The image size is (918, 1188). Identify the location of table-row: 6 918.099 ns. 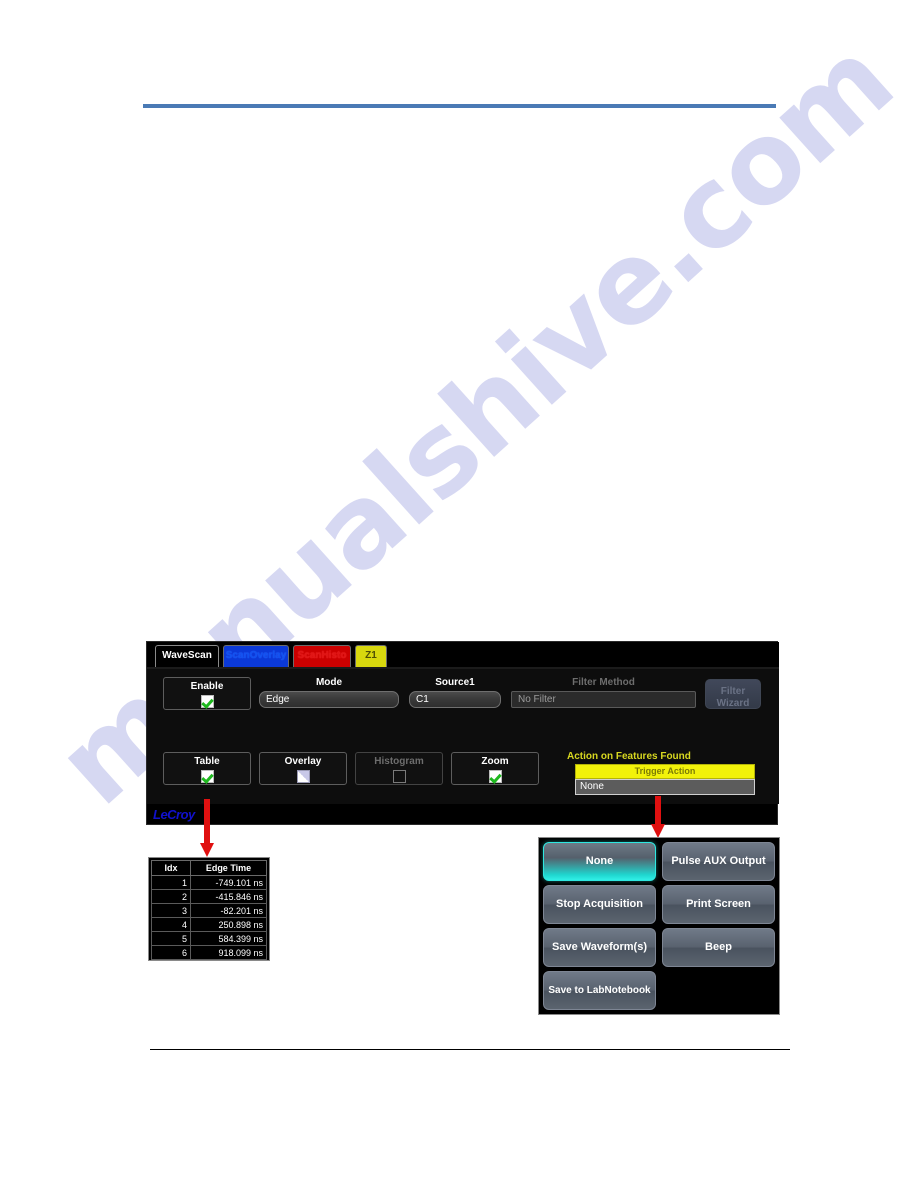
(209, 952).